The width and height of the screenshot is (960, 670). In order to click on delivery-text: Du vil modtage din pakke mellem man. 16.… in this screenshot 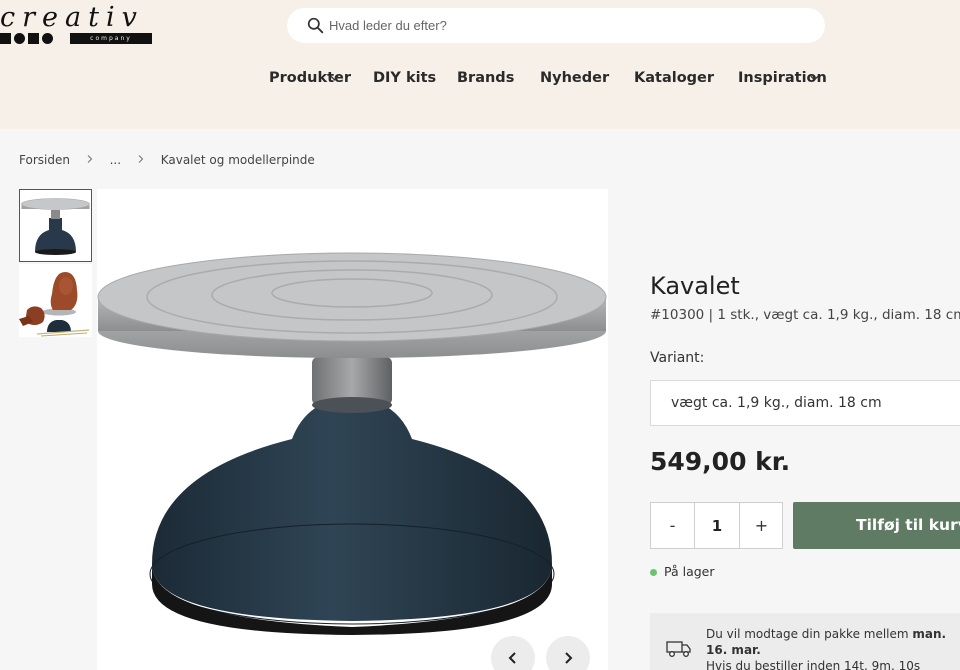, I will do `click(833, 648)`.